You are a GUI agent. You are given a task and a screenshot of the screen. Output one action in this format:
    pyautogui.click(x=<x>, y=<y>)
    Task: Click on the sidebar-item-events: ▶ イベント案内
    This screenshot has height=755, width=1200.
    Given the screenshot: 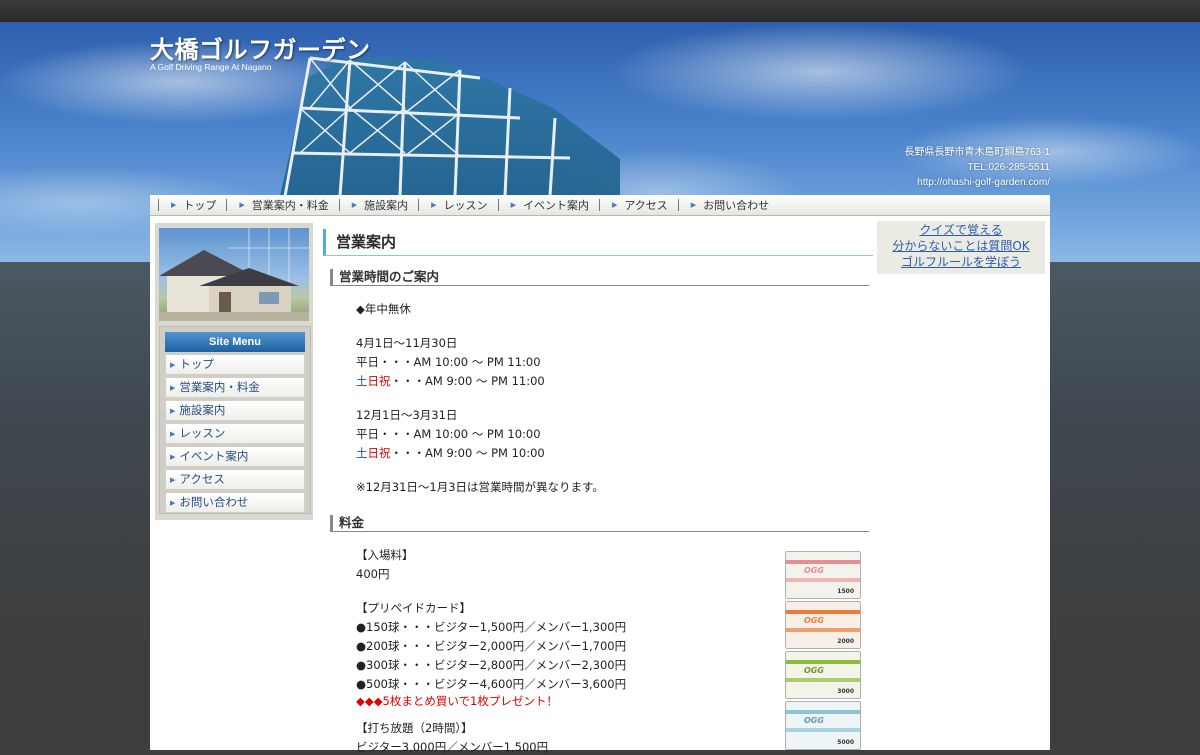 What is the action you would take?
    pyautogui.click(x=235, y=456)
    